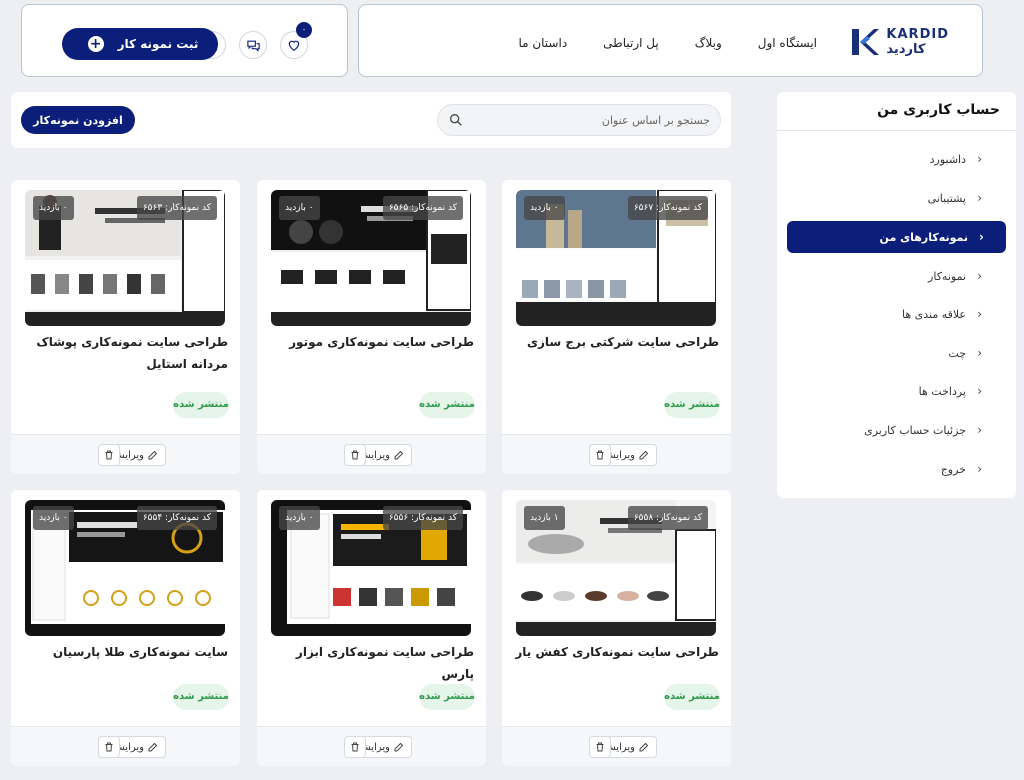 The width and height of the screenshot is (1024, 780). What do you see at coordinates (422, 208) in the screenshot?
I see `portfolio-code-tag: کد نمونه‌کار: ۶۵۶۵` at bounding box center [422, 208].